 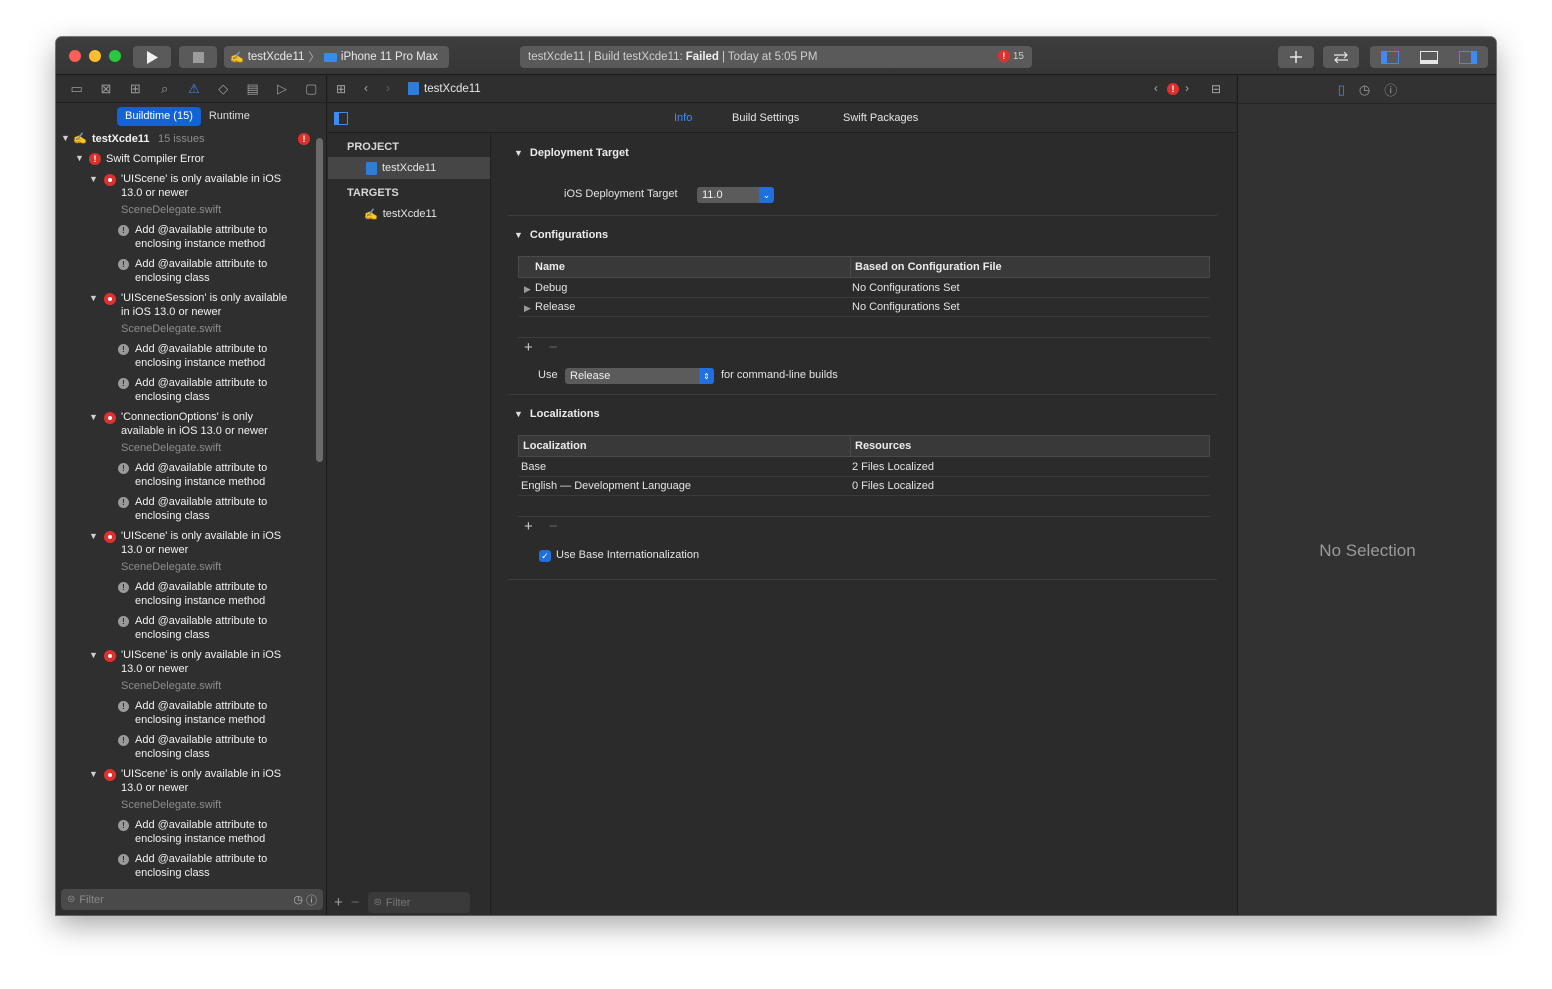 What do you see at coordinates (1389, 57) in the screenshot?
I see `toggle-navigator-icon` at bounding box center [1389, 57].